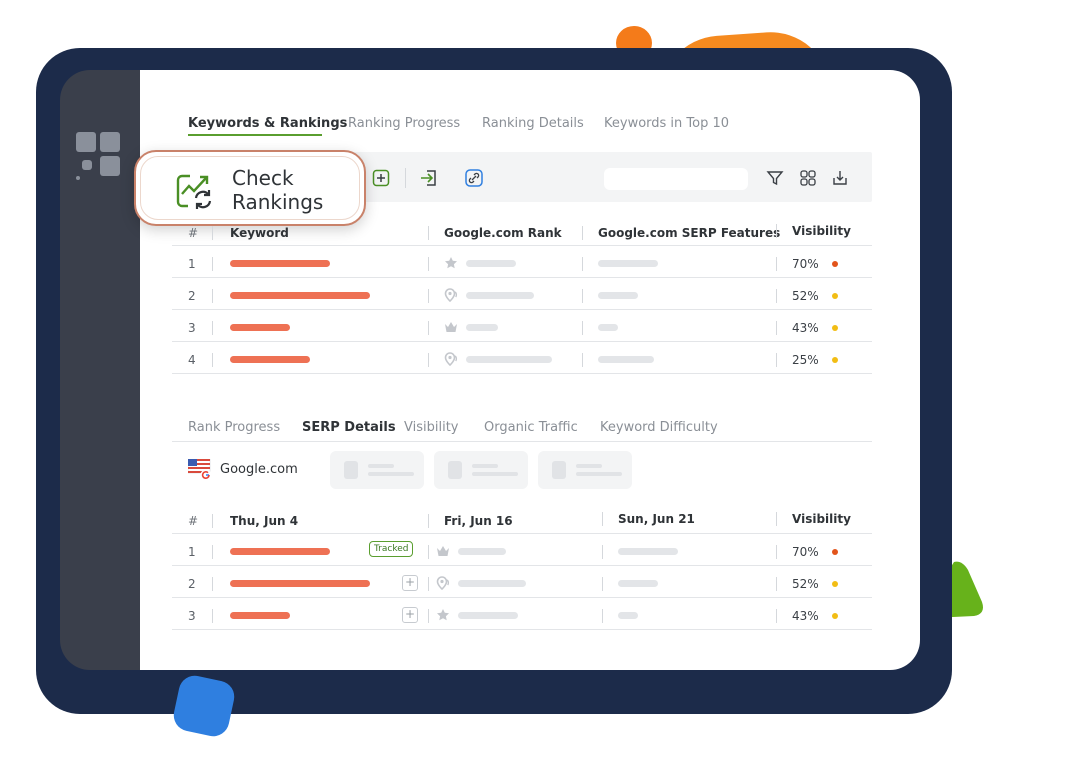 This screenshot has height=774, width=1080. Describe the element at coordinates (431, 427) in the screenshot. I see `tab-visibility: Visibility` at that location.